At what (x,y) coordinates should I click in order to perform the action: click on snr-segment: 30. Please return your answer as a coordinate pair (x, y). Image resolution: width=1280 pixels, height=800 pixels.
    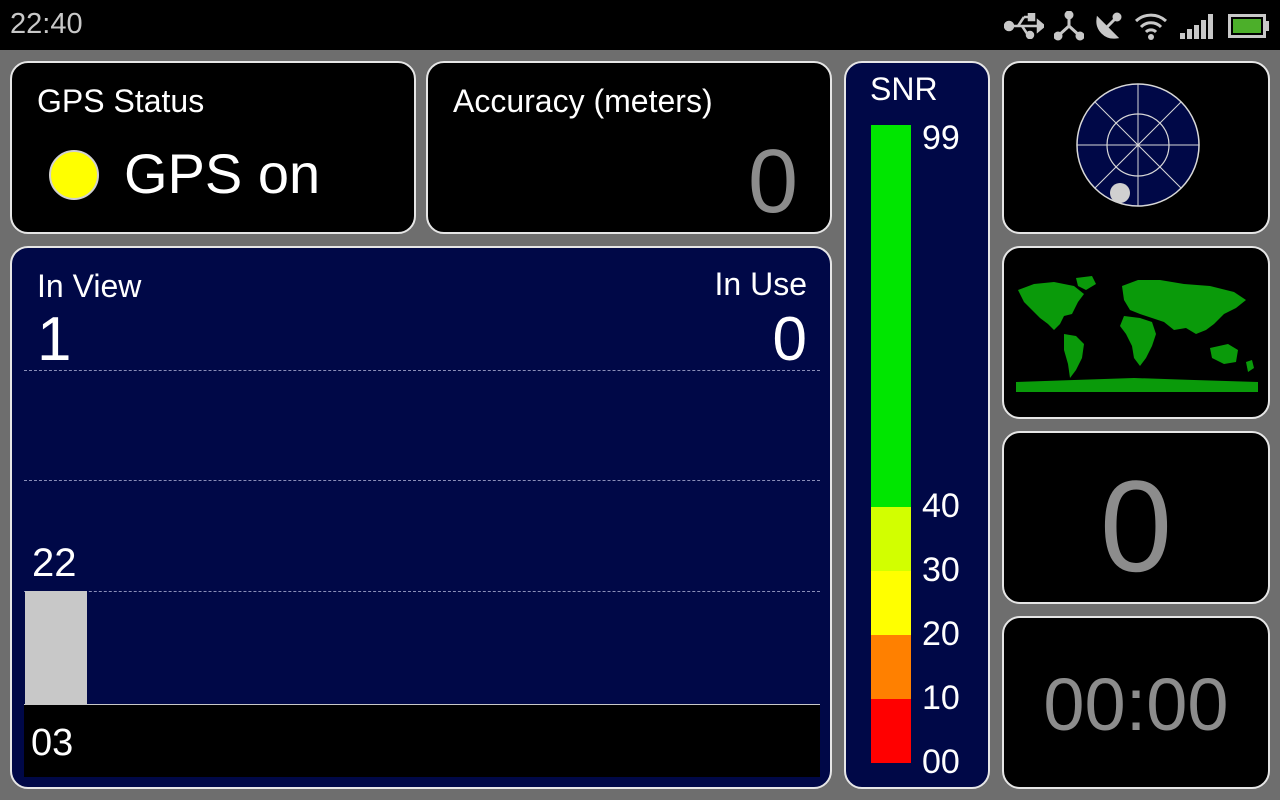
    Looking at the image, I should click on (891, 603).